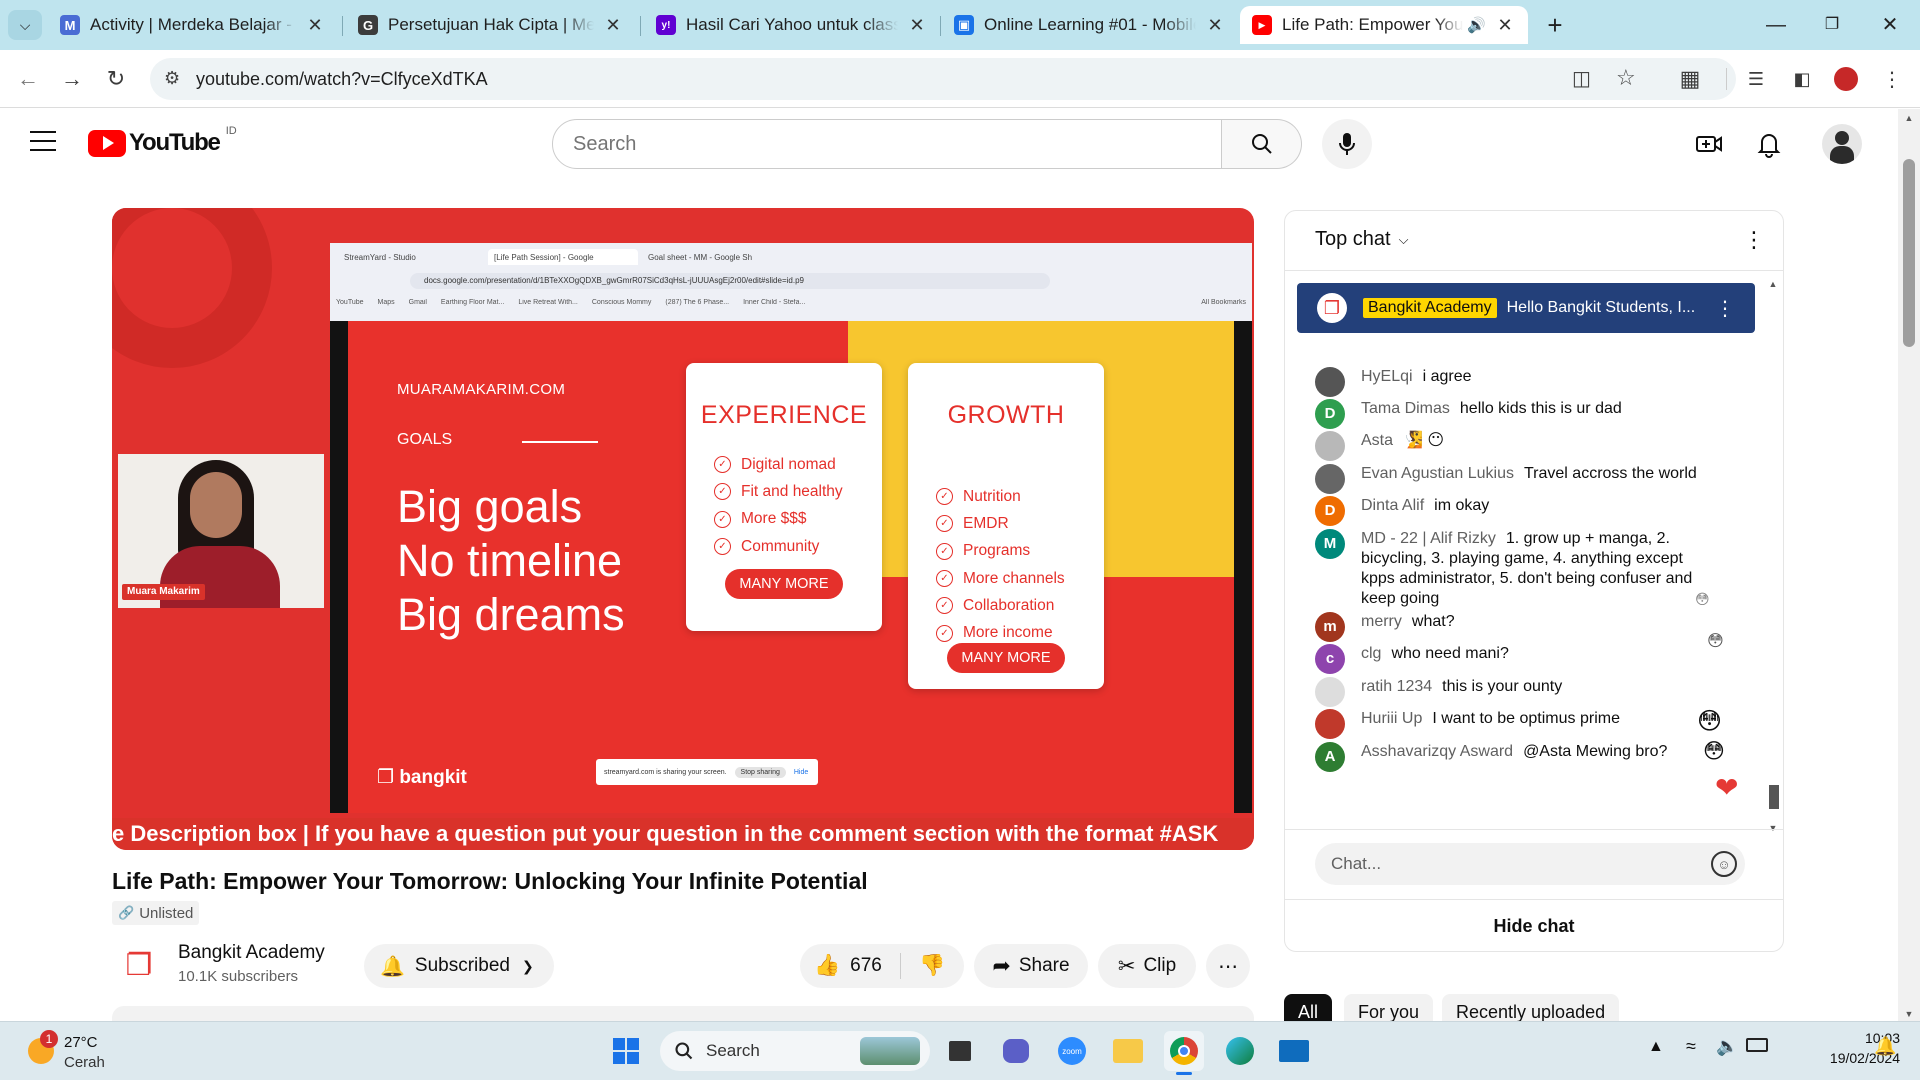 The height and width of the screenshot is (1080, 1920). What do you see at coordinates (1240, 1051) in the screenshot?
I see `edge-icon` at bounding box center [1240, 1051].